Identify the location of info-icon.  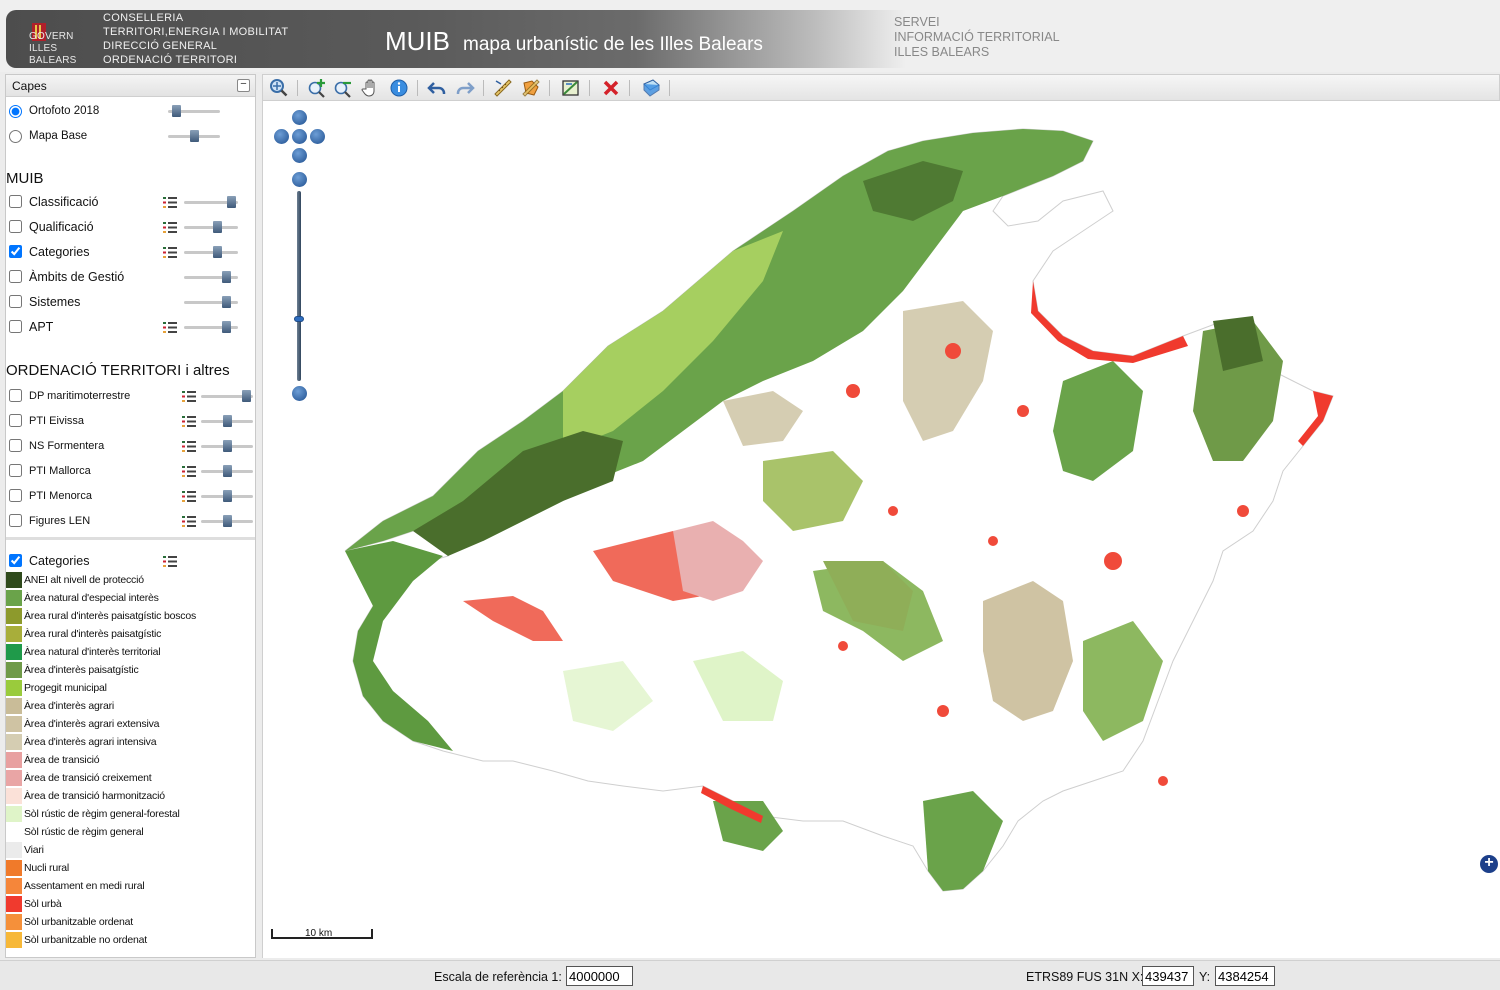
(399, 88).